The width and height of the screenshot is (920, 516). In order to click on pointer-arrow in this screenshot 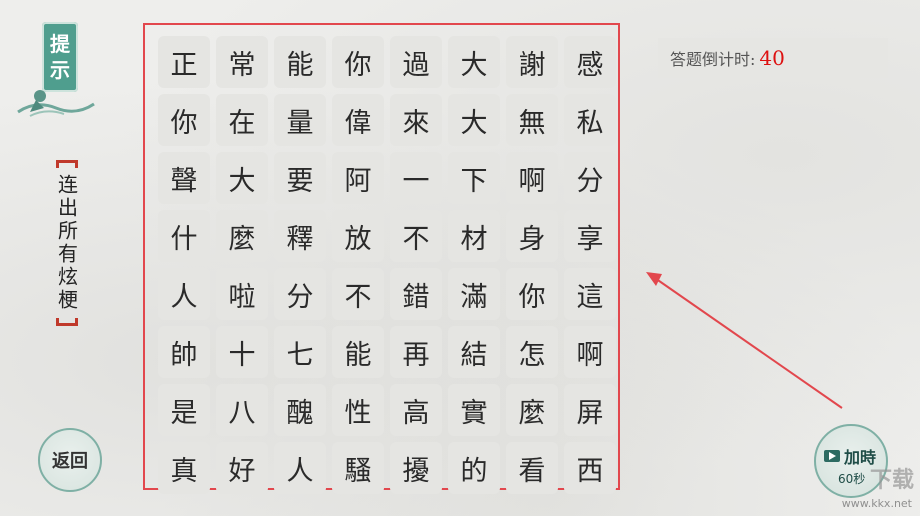, I will do `click(744, 340)`.